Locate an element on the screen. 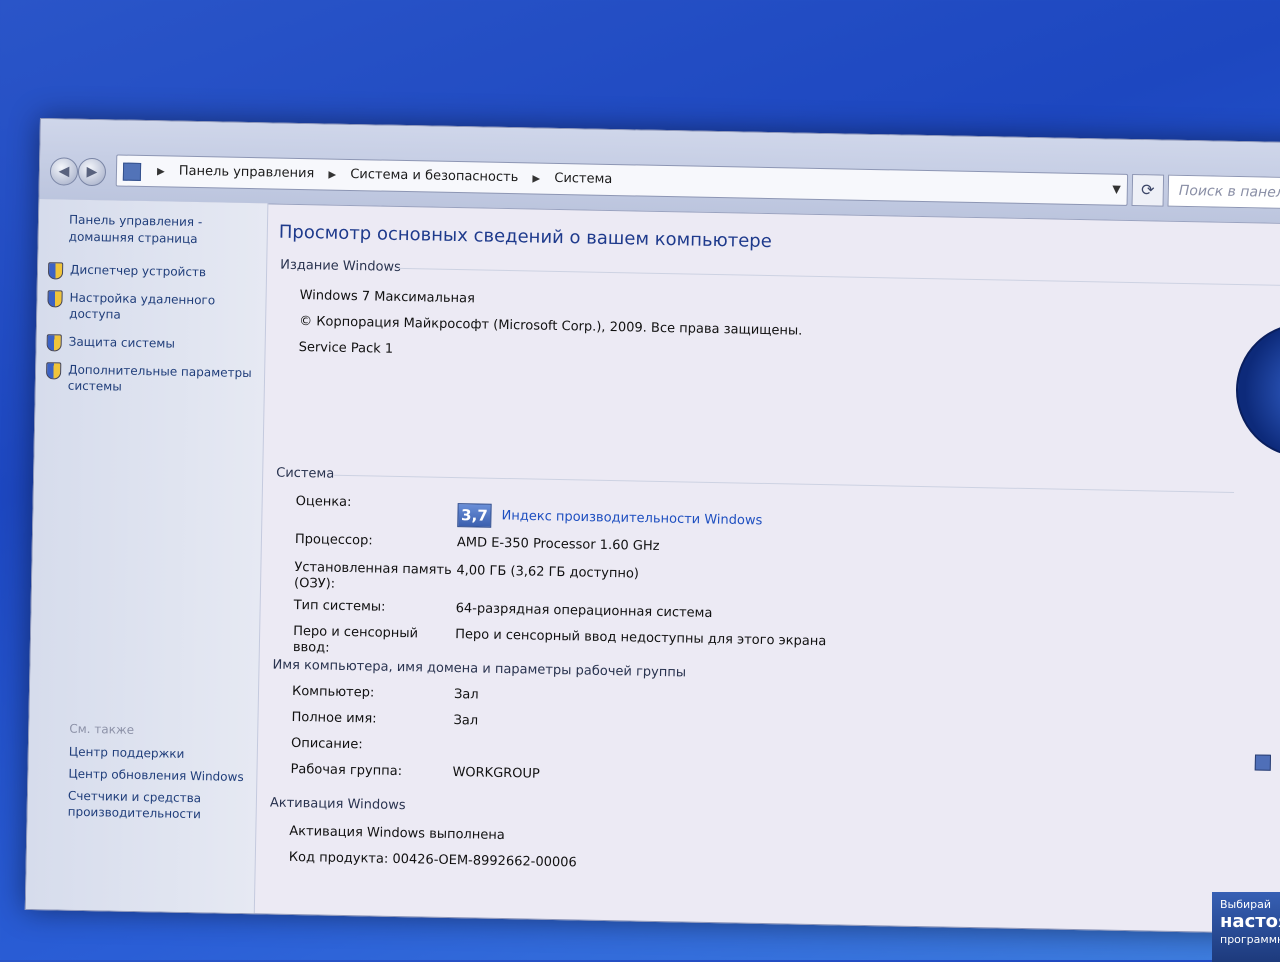 This screenshot has height=962, width=1280. edition-service-pack: Service Pack 1 is located at coordinates (346, 348).